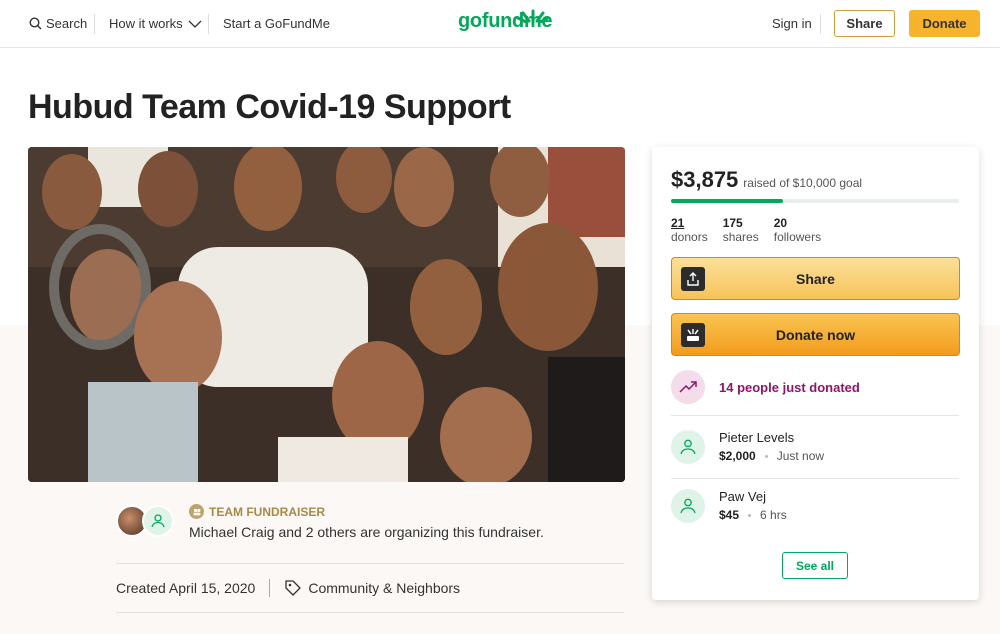 The image size is (1000, 634). What do you see at coordinates (533, 16) in the screenshot?
I see `logo-sprout-icon` at bounding box center [533, 16].